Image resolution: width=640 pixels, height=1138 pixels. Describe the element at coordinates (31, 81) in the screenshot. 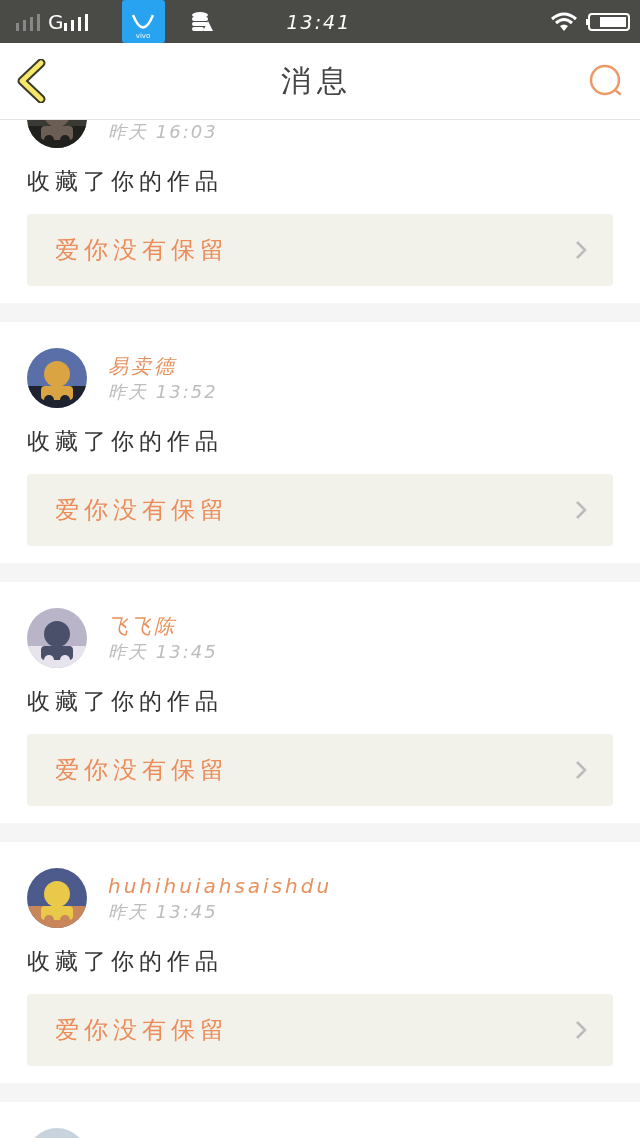

I see `back-icon` at that location.